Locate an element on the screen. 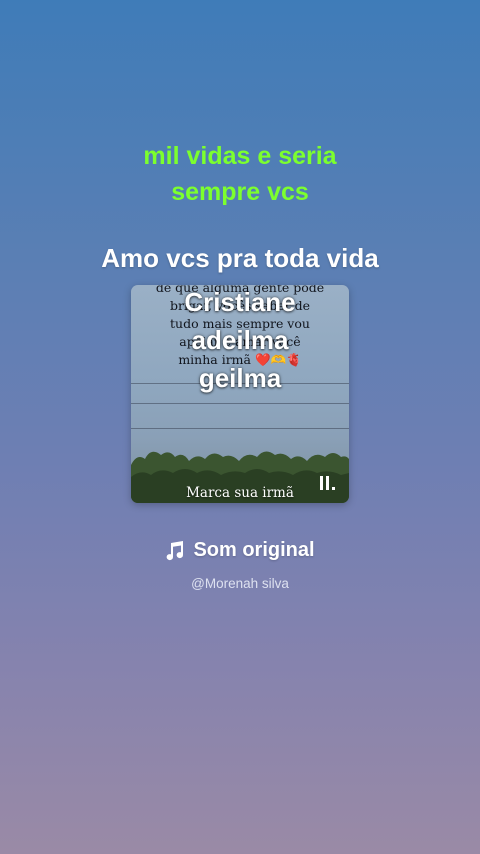  name-text: adeilma is located at coordinates (240, 340).